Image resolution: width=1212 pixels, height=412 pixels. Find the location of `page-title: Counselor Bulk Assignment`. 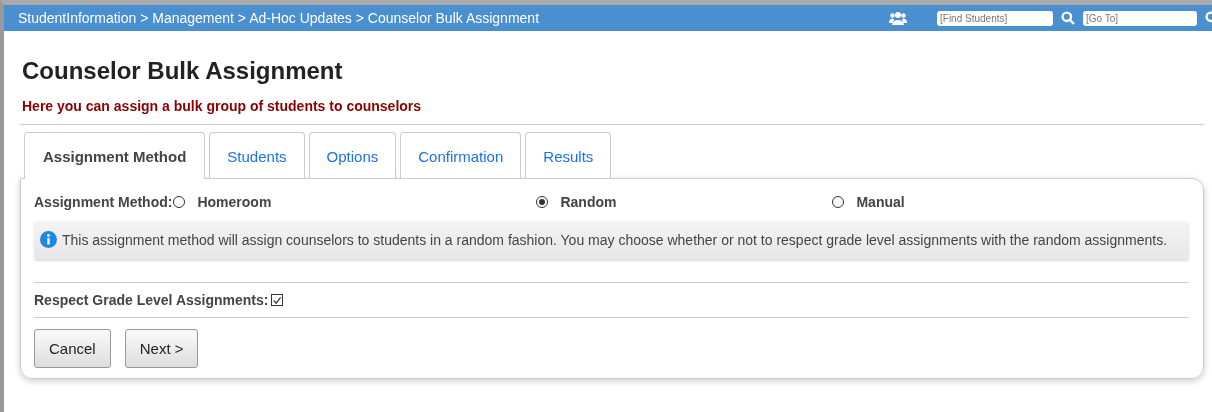

page-title: Counselor Bulk Assignment is located at coordinates (182, 71).